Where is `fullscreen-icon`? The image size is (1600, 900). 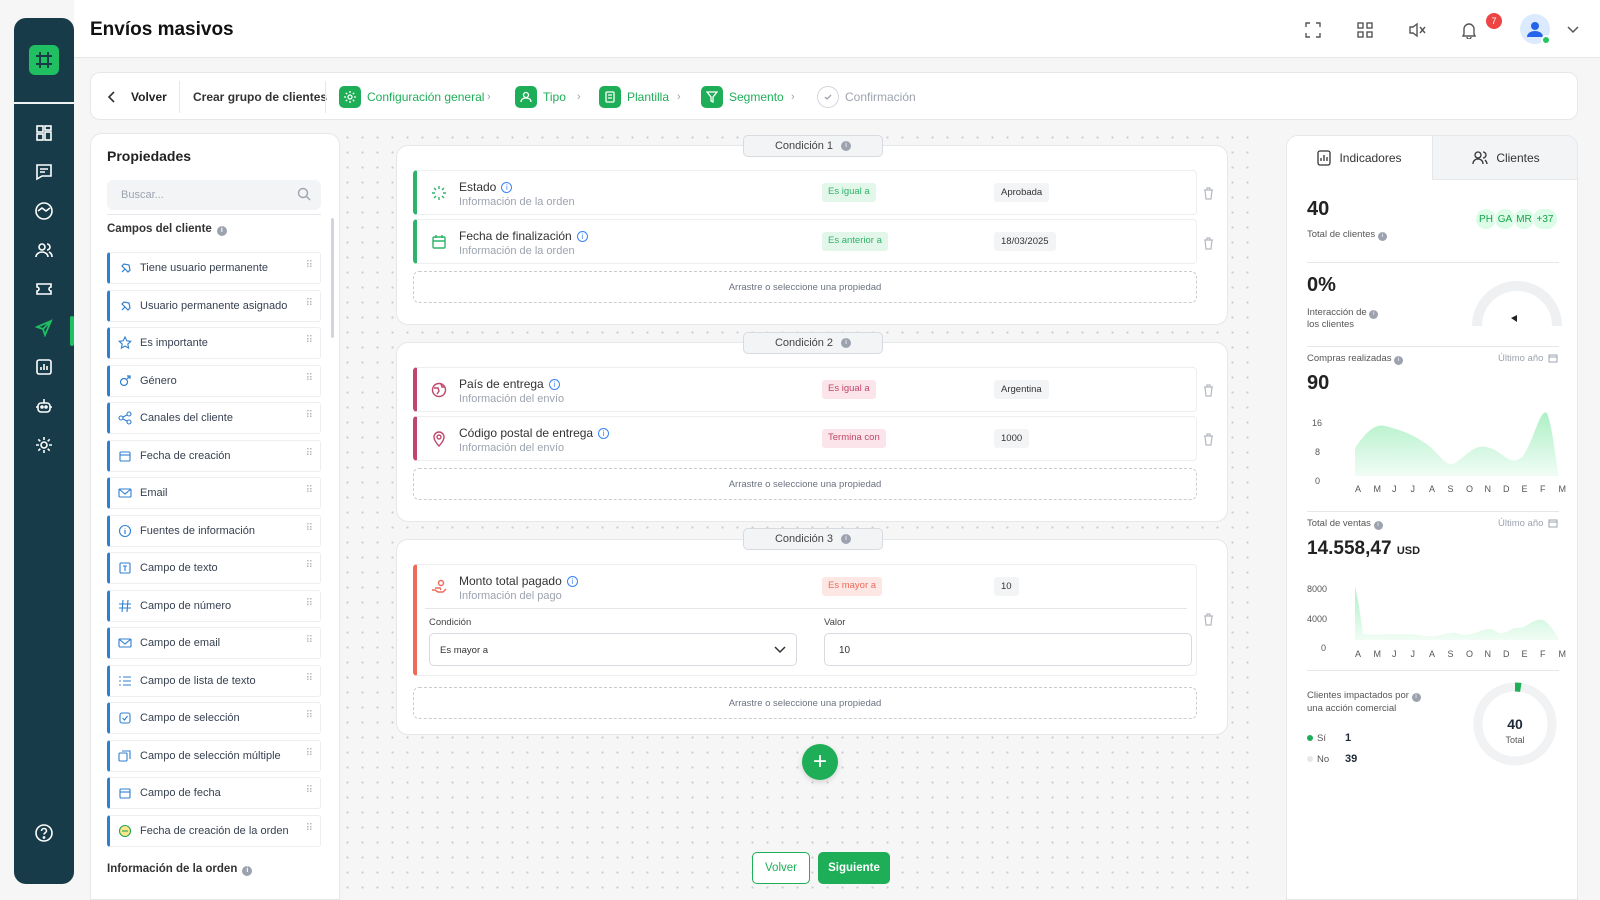 fullscreen-icon is located at coordinates (1313, 30).